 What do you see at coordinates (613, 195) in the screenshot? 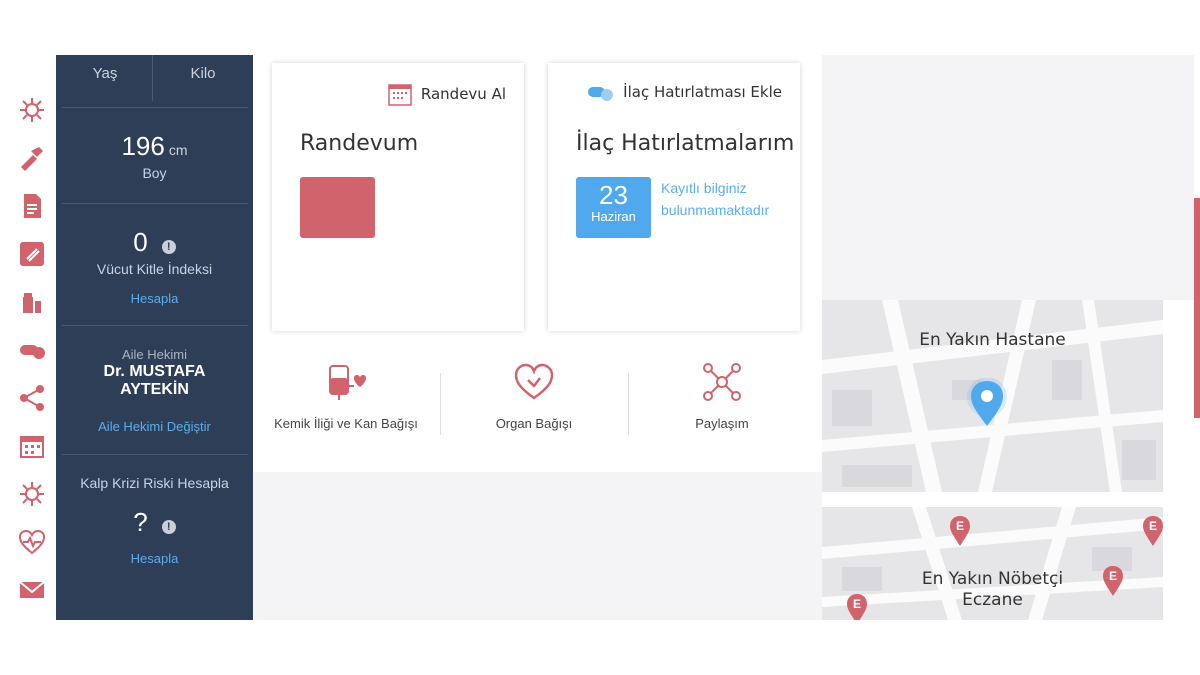
I see `reminder-date-day: 23` at bounding box center [613, 195].